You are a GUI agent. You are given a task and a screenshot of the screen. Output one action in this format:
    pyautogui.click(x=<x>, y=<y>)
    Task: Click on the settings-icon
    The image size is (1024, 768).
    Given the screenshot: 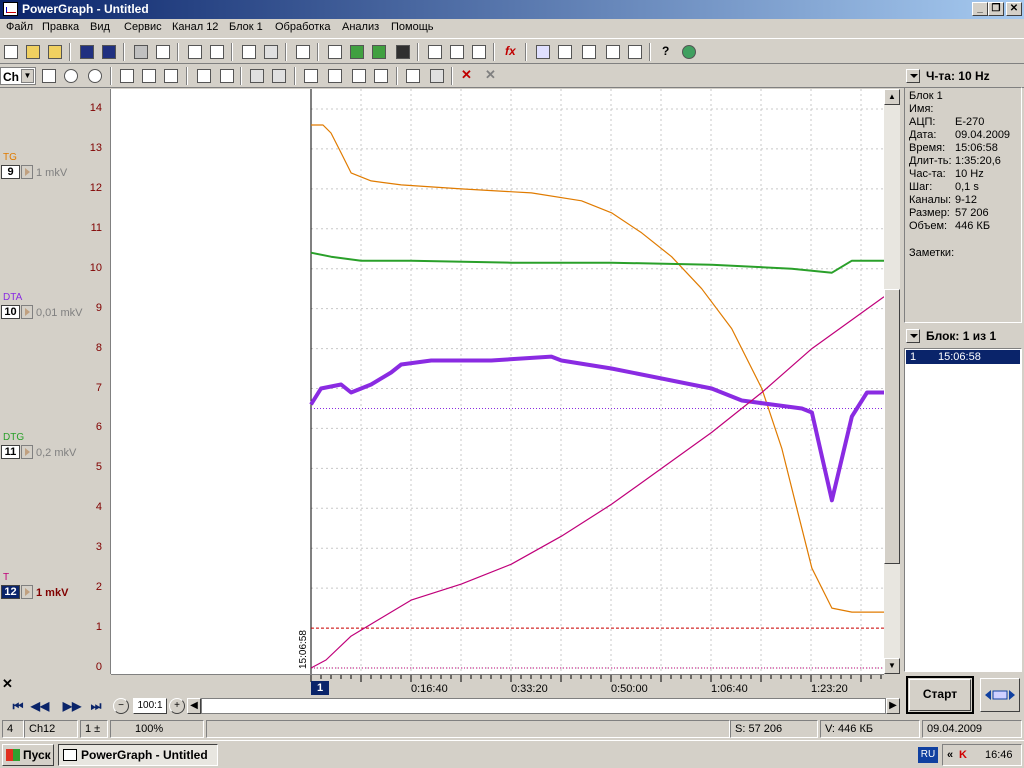 What is the action you would take?
    pyautogui.click(x=479, y=52)
    